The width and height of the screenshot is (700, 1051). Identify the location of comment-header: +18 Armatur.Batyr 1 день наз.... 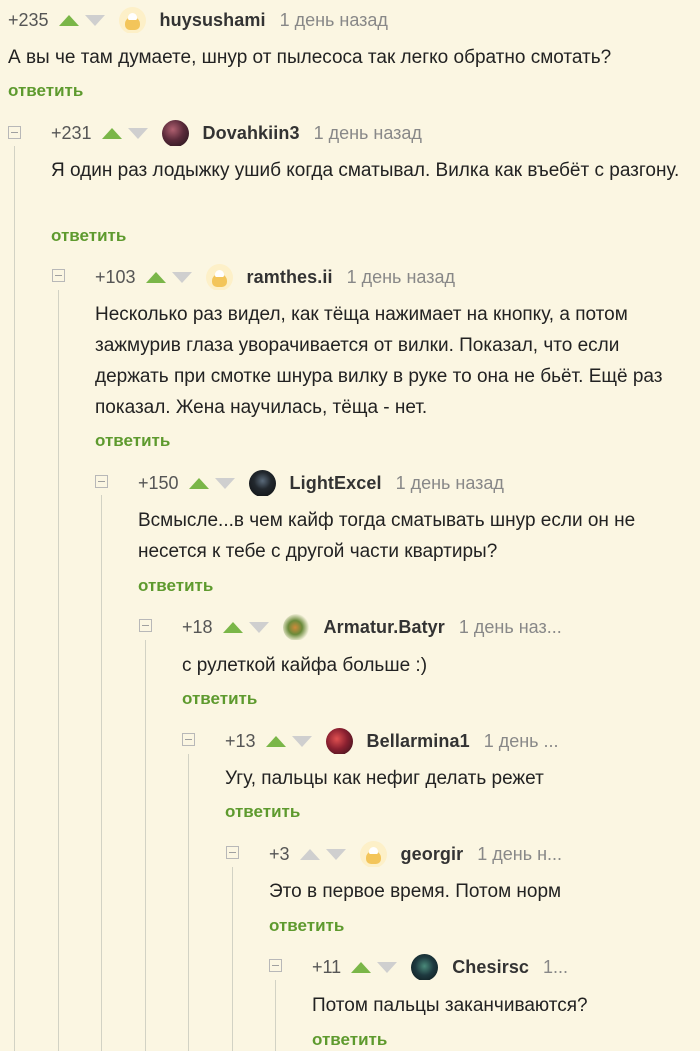
(441, 627).